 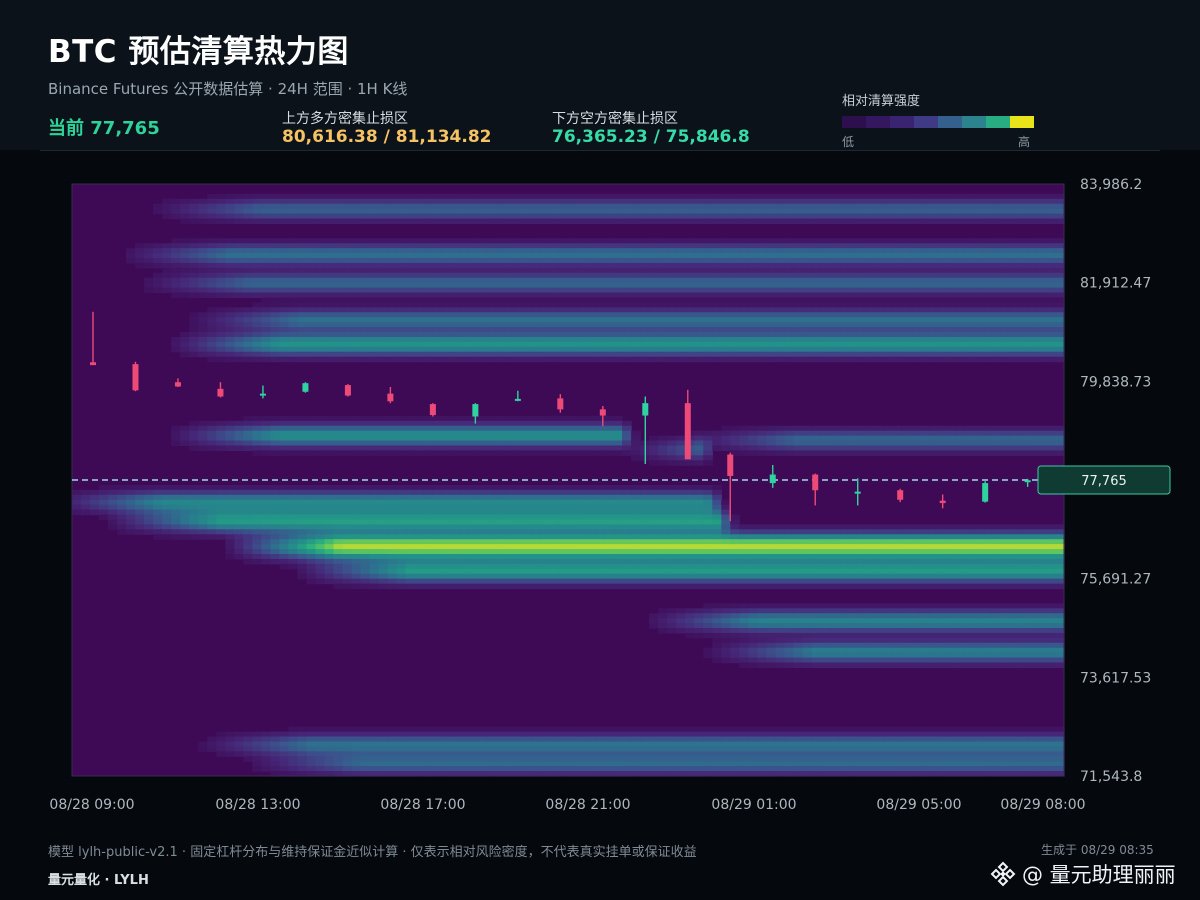 I want to click on header-divider, so click(x=600, y=150).